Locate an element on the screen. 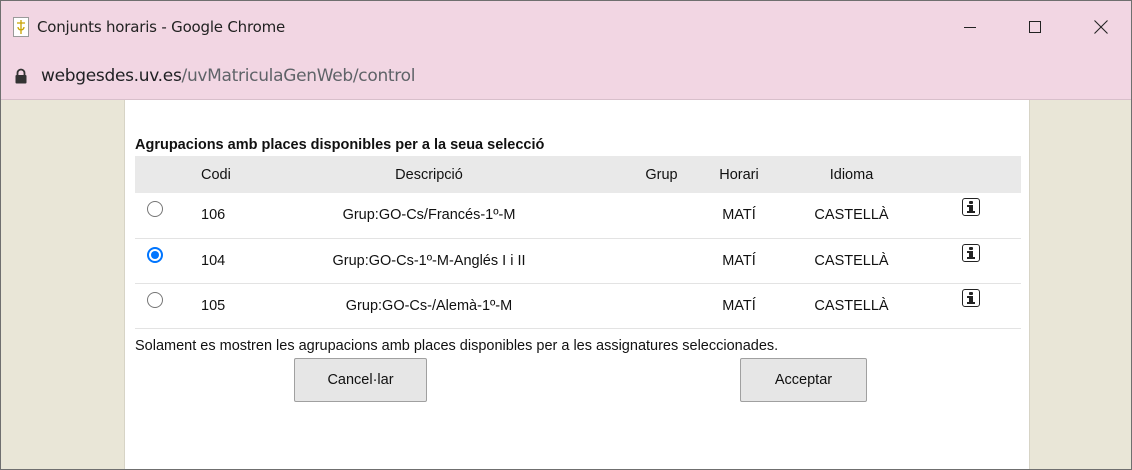 The height and width of the screenshot is (470, 1132). accept-button: Acceptar is located at coordinates (803, 380).